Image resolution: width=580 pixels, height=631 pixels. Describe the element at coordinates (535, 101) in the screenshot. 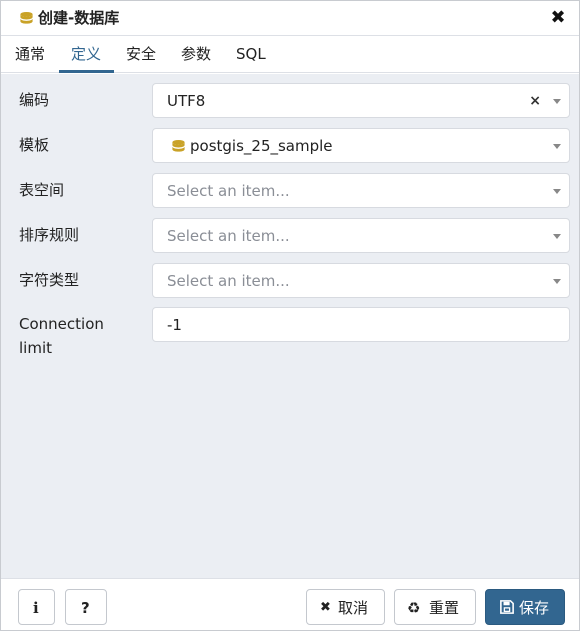

I see `clear-icon: ×` at that location.